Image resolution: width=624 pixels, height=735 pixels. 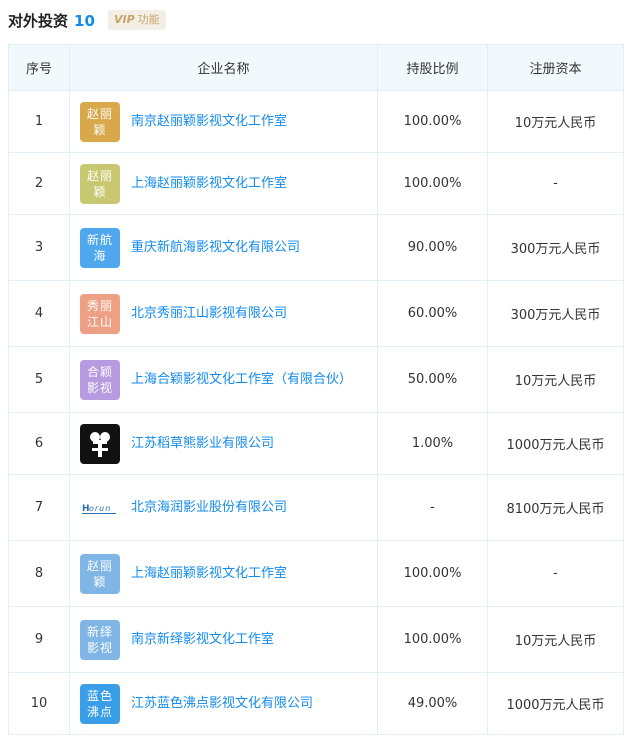 I want to click on company-name-link: 北京秀丽江山影视有限公司, so click(x=243, y=314).